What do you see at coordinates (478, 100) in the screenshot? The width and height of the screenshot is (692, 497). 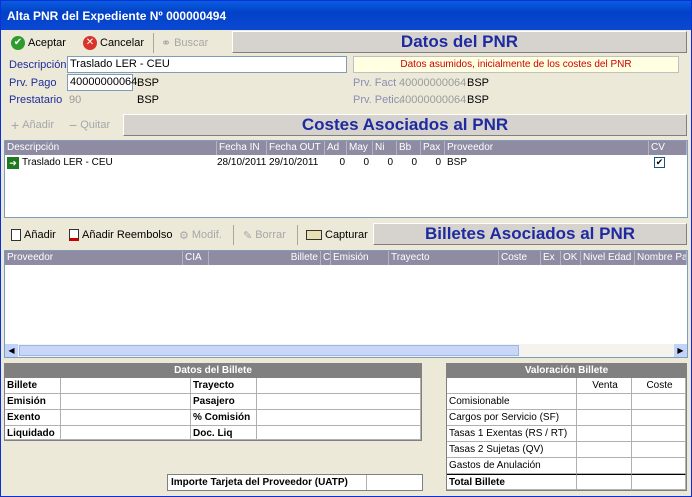 I see `prv-petic-name: BSP` at bounding box center [478, 100].